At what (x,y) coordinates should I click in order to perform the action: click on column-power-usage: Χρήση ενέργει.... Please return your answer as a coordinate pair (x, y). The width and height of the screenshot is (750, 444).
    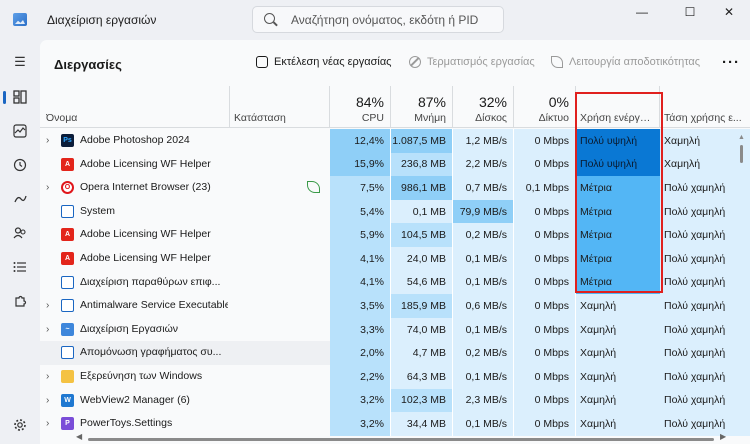
    Looking at the image, I should click on (618, 107).